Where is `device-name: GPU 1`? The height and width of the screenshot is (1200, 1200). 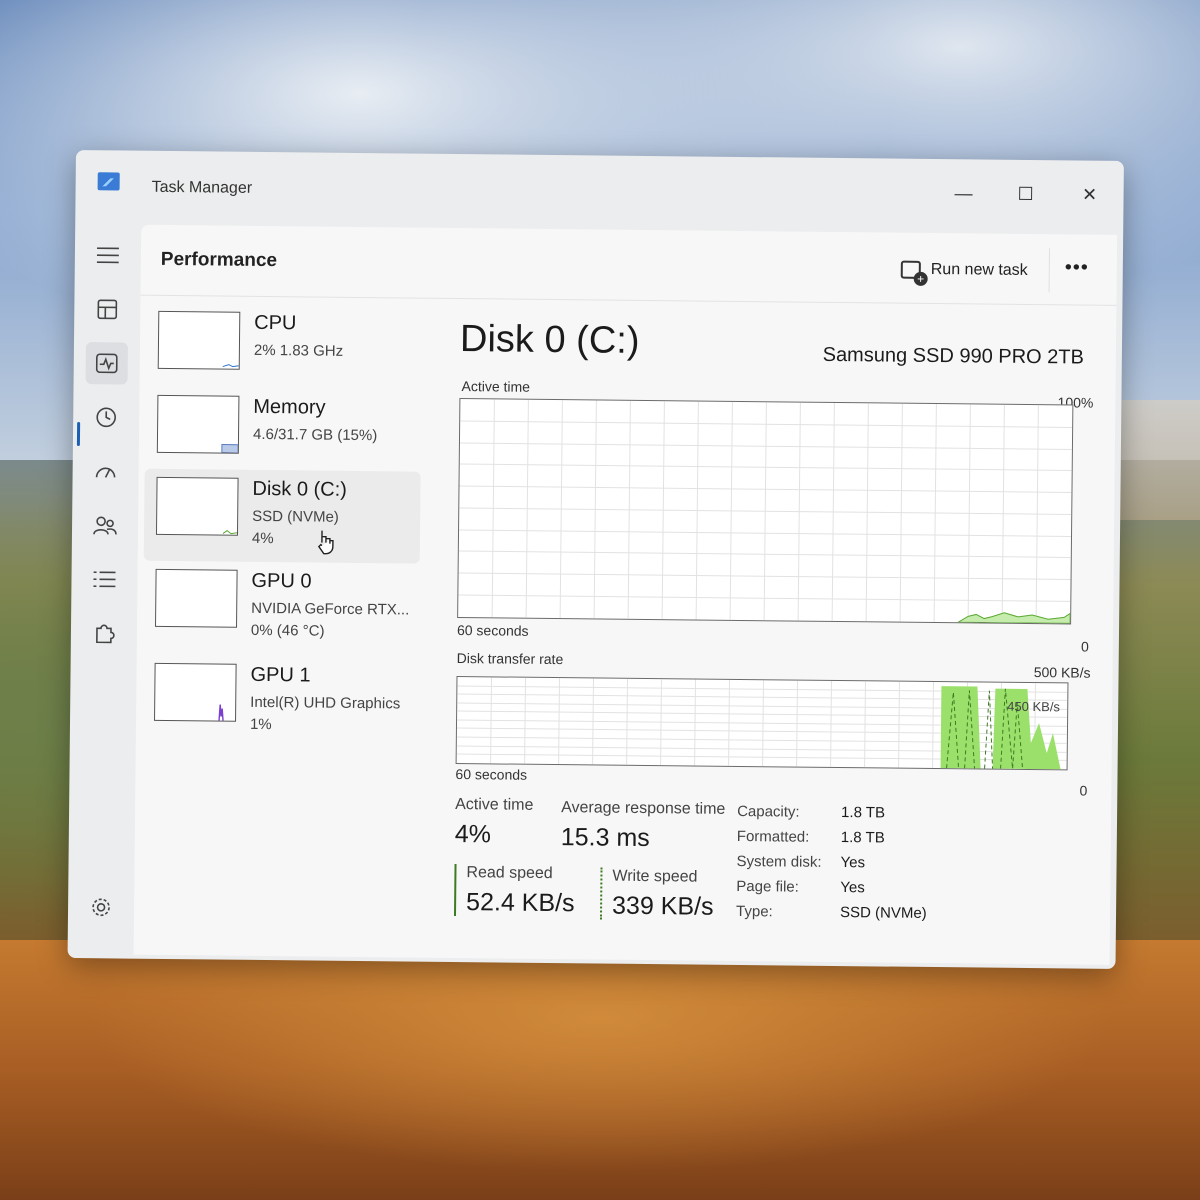
device-name: GPU 1 is located at coordinates (280, 675).